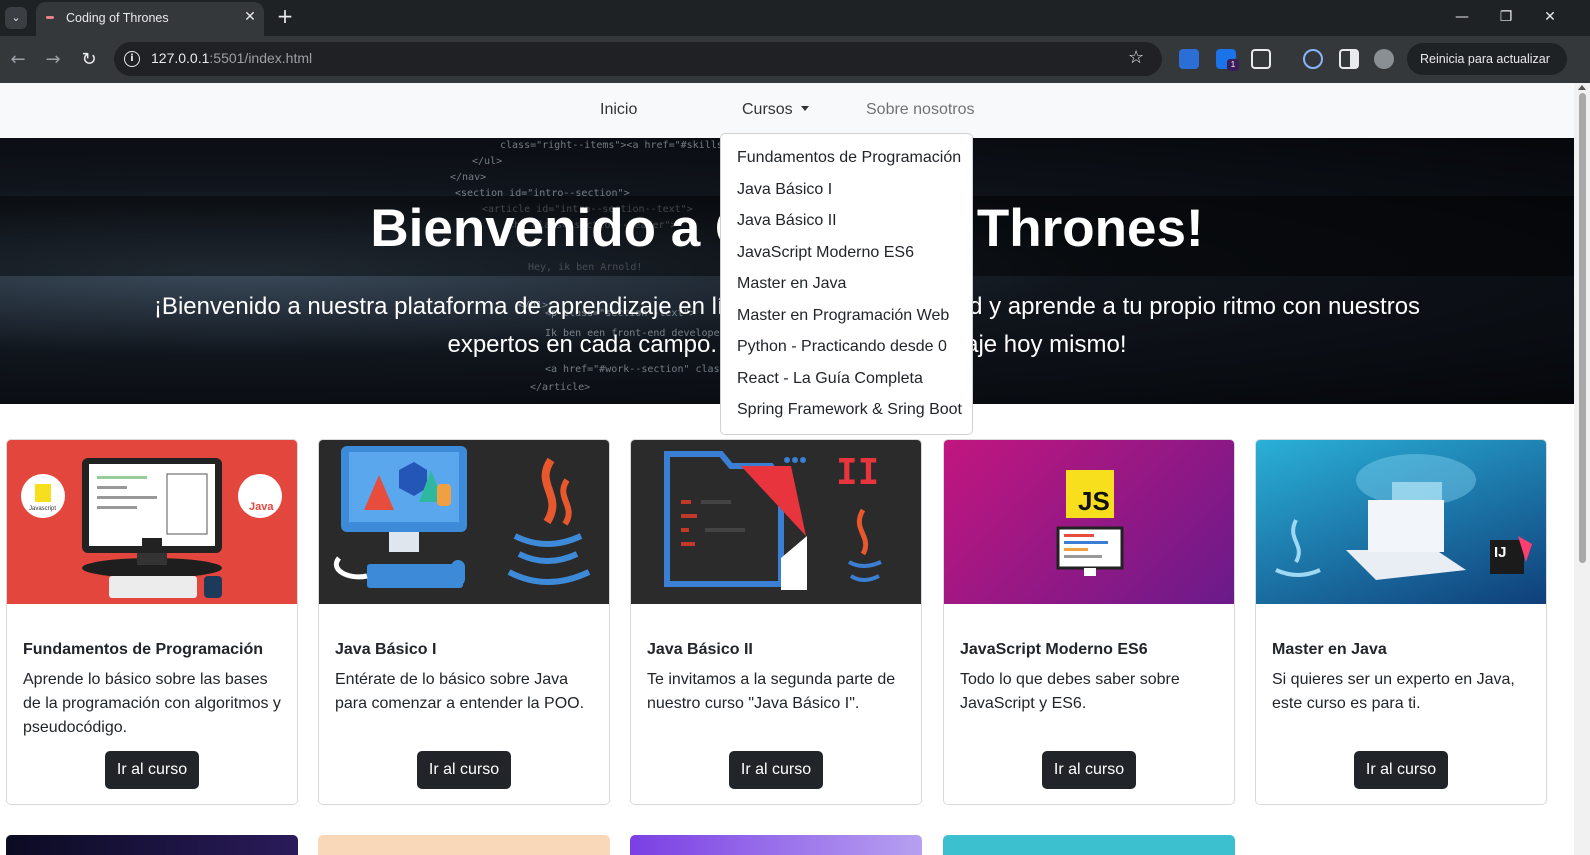  What do you see at coordinates (1384, 59) in the screenshot?
I see `profile-avatar` at bounding box center [1384, 59].